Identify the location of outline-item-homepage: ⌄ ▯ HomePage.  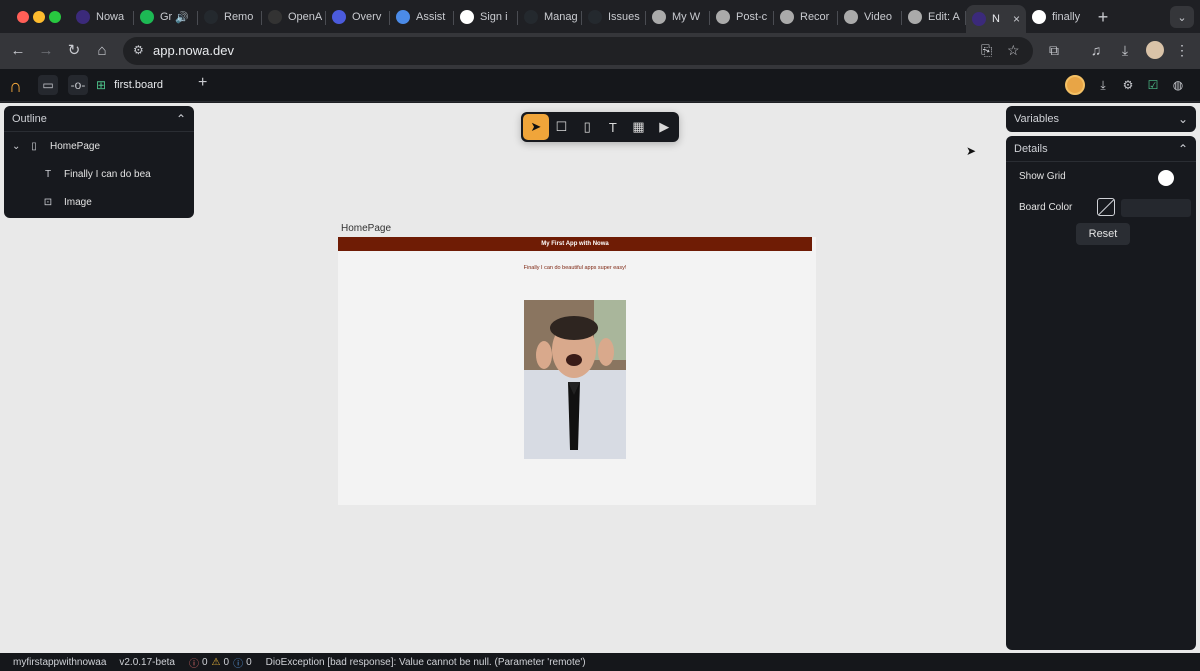
(99, 146).